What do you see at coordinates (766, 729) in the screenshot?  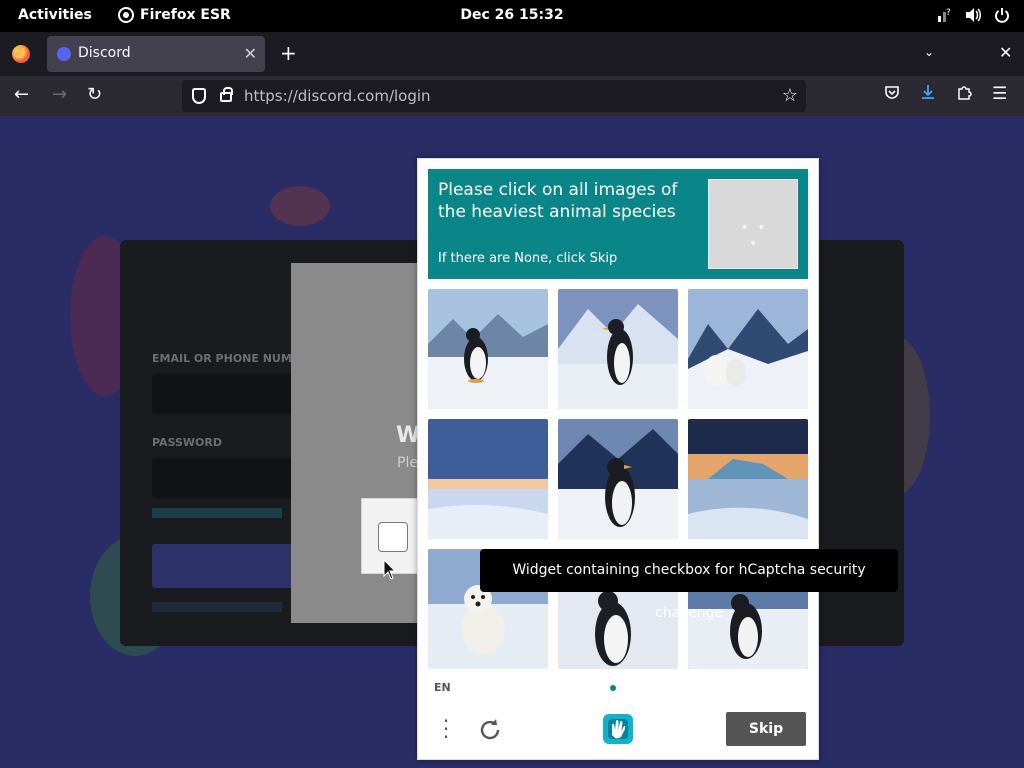 I see `skip-button: Skip` at bounding box center [766, 729].